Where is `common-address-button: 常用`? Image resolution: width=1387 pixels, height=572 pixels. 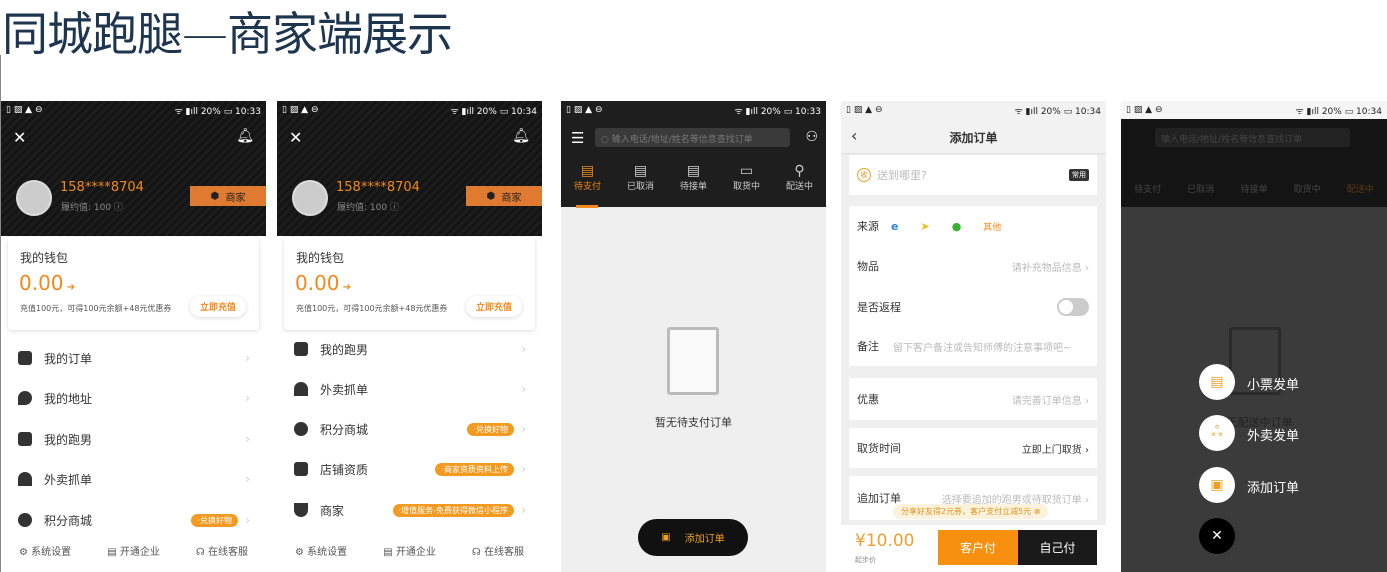
common-address-button: 常用 is located at coordinates (1079, 175).